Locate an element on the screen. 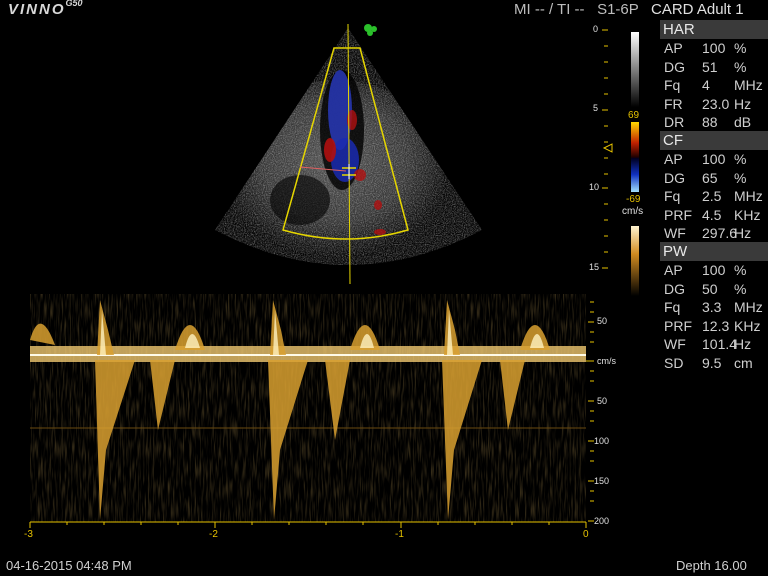 This screenshot has width=768, height=576. depth-label-15: 15 is located at coordinates (594, 267).